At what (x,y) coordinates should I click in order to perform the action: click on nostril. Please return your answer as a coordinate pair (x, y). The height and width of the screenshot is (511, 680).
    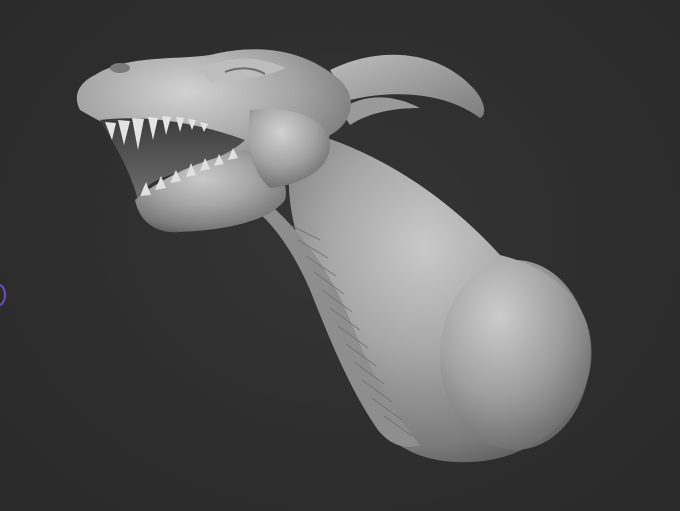
    Looking at the image, I should click on (120, 68).